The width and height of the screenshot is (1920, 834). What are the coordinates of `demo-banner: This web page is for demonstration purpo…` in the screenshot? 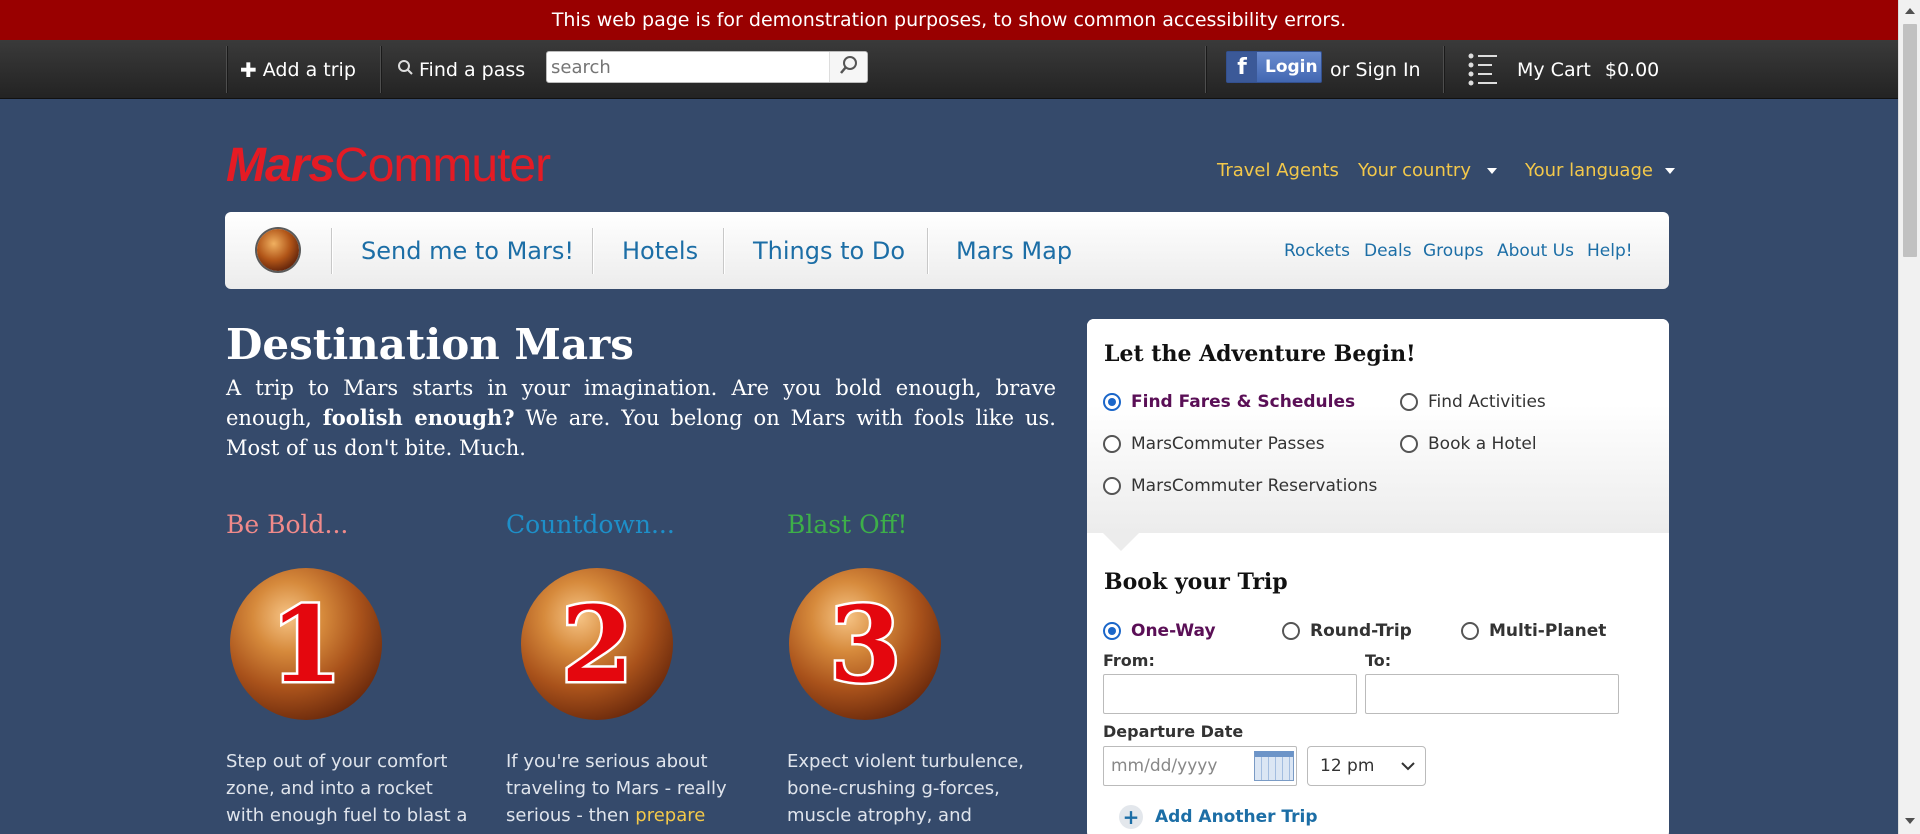 It's located at (949, 20).